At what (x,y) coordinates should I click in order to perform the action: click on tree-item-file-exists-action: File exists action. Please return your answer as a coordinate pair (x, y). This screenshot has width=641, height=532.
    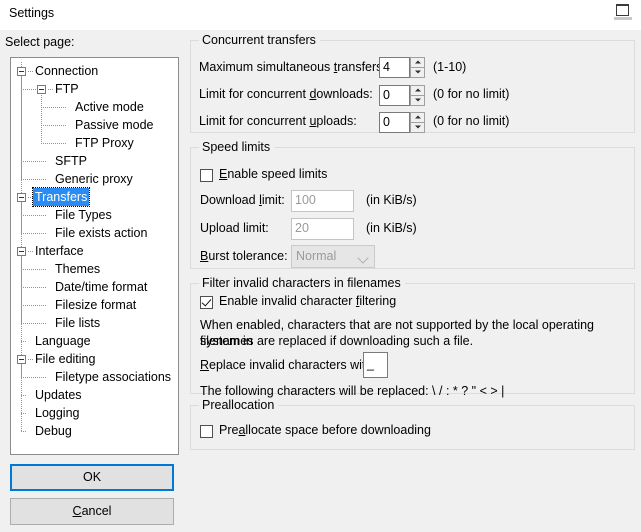
    Looking at the image, I should click on (94, 233).